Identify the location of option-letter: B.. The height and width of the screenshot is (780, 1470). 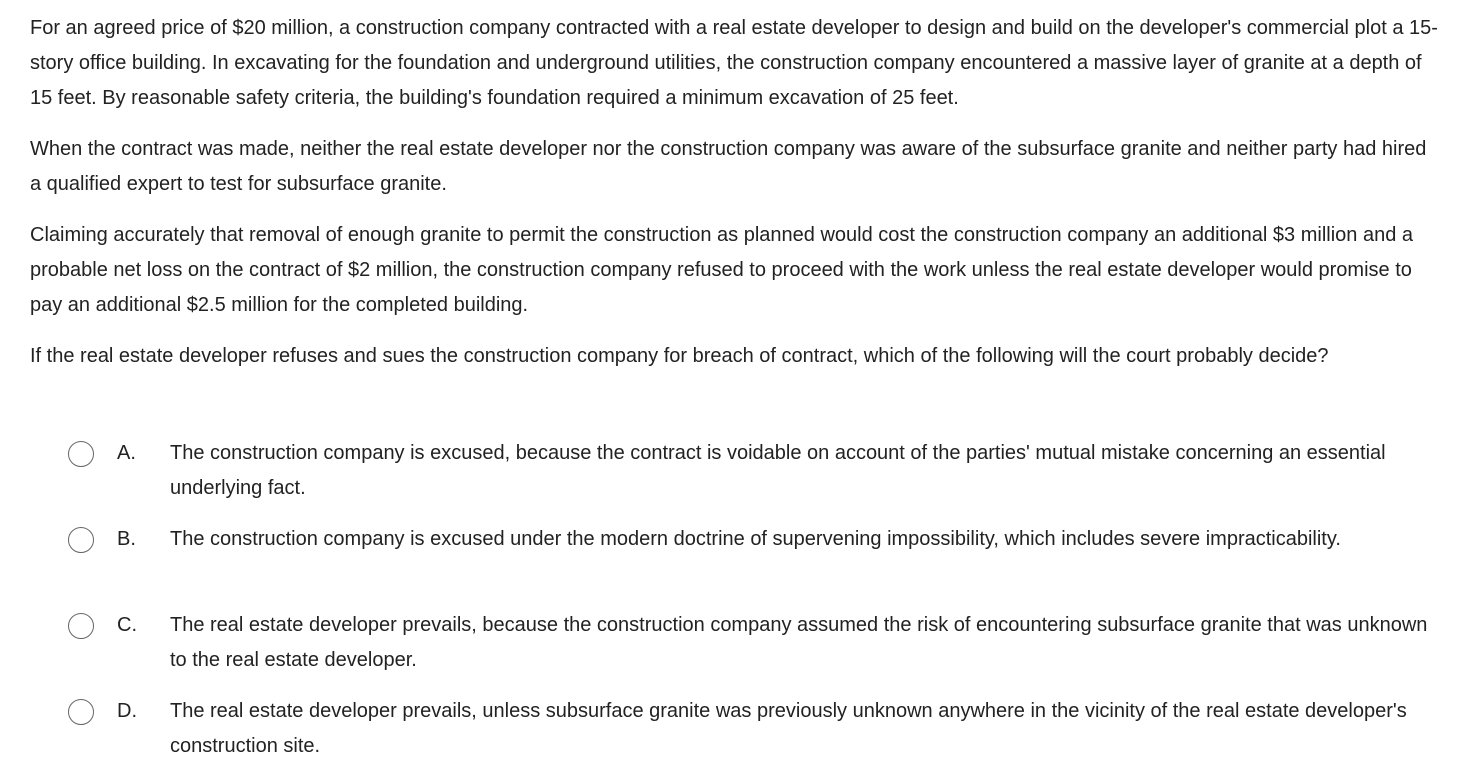
(126, 539).